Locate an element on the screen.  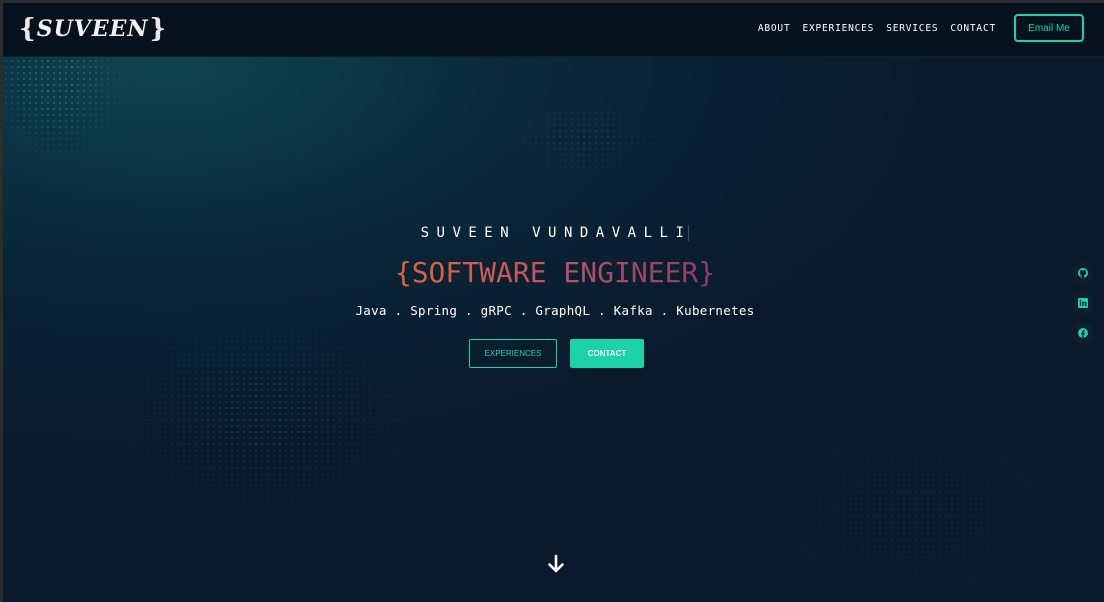
brand-logo: { SUVEEN } is located at coordinates (92, 29).